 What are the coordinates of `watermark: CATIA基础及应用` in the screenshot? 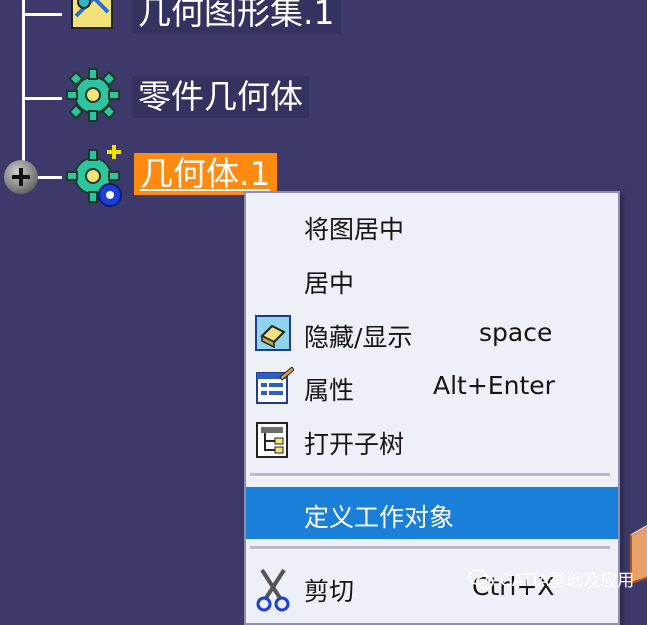 It's located at (551, 578).